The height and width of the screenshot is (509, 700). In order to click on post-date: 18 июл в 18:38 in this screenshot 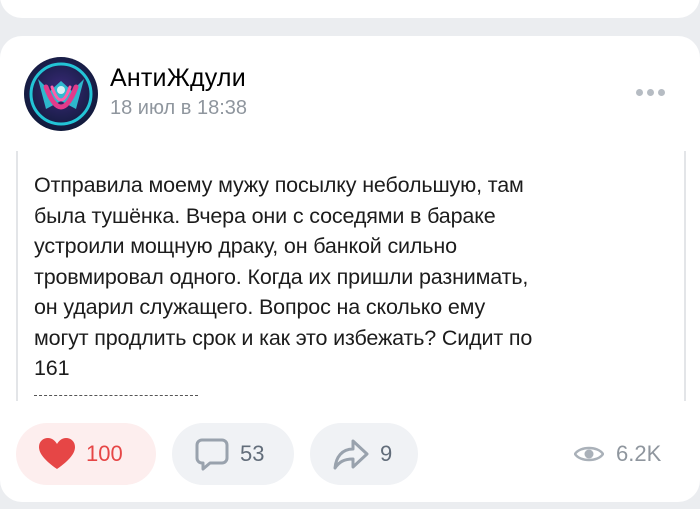, I will do `click(178, 108)`.